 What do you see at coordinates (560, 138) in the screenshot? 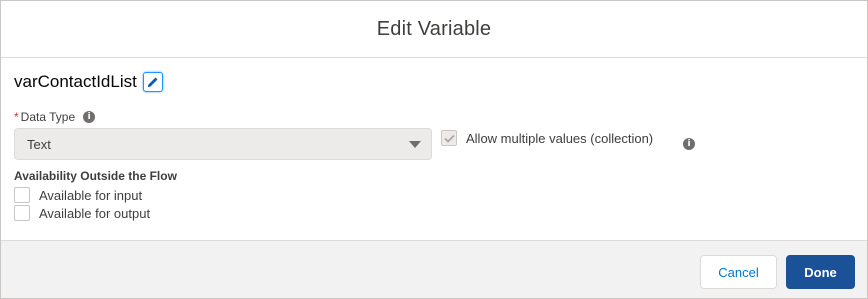
I see `collection-label: Allow multiple values (collection)` at bounding box center [560, 138].